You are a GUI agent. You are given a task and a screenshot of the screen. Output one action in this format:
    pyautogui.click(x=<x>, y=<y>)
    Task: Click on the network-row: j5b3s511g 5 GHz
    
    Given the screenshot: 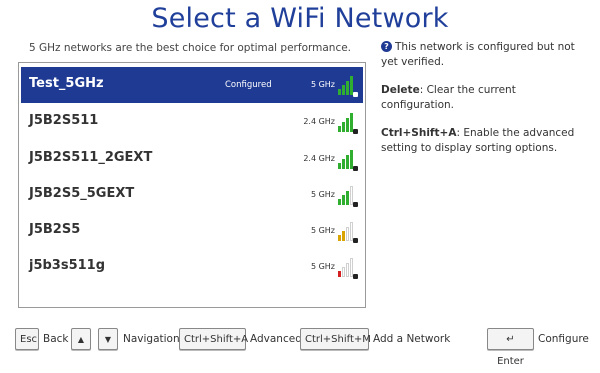 What is the action you would take?
    pyautogui.click(x=192, y=267)
    